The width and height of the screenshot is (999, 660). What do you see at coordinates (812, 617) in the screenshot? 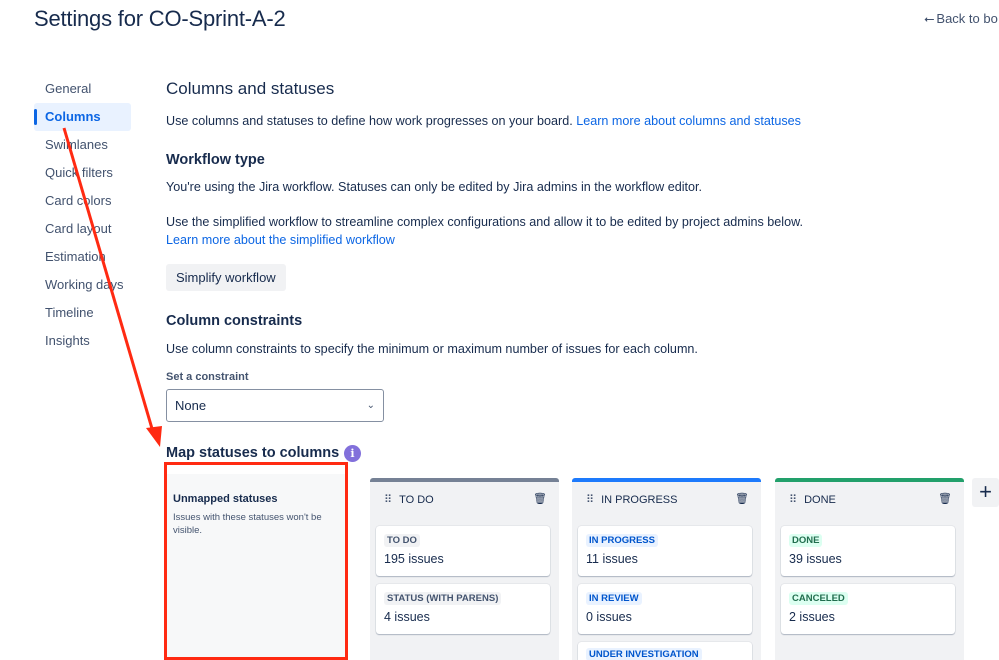
I see `status-count: 2 issues` at bounding box center [812, 617].